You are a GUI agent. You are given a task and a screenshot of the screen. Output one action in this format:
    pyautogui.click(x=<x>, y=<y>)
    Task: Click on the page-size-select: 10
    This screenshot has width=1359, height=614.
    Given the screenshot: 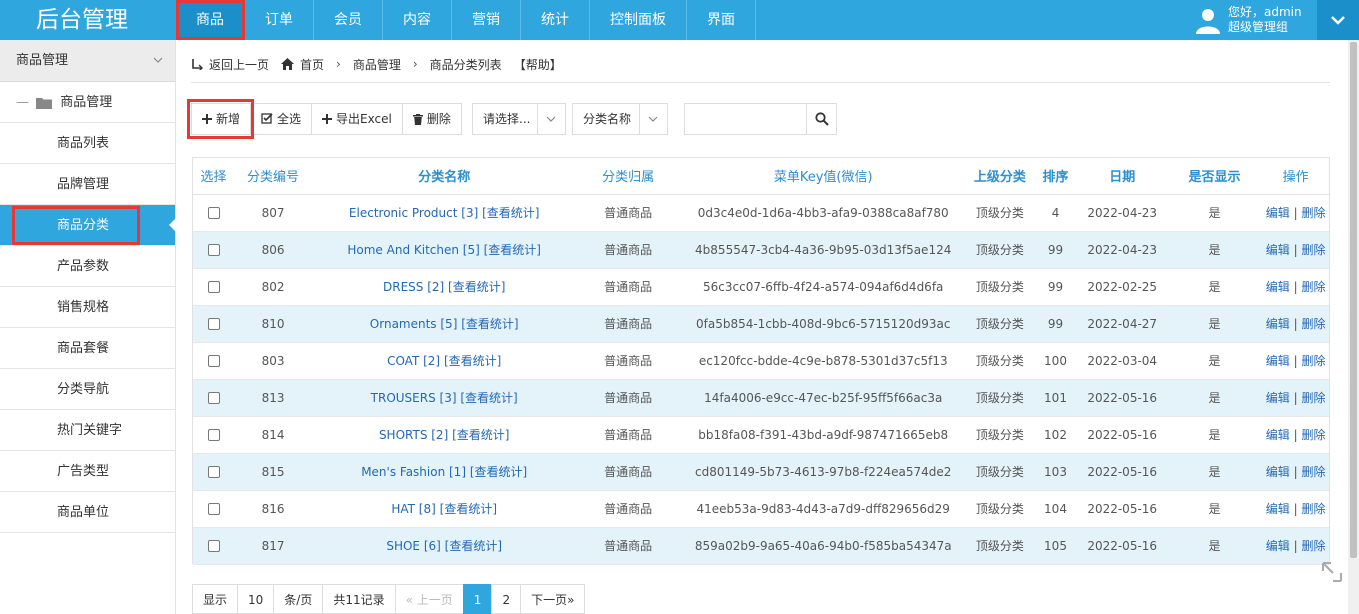 What is the action you would take?
    pyautogui.click(x=255, y=599)
    